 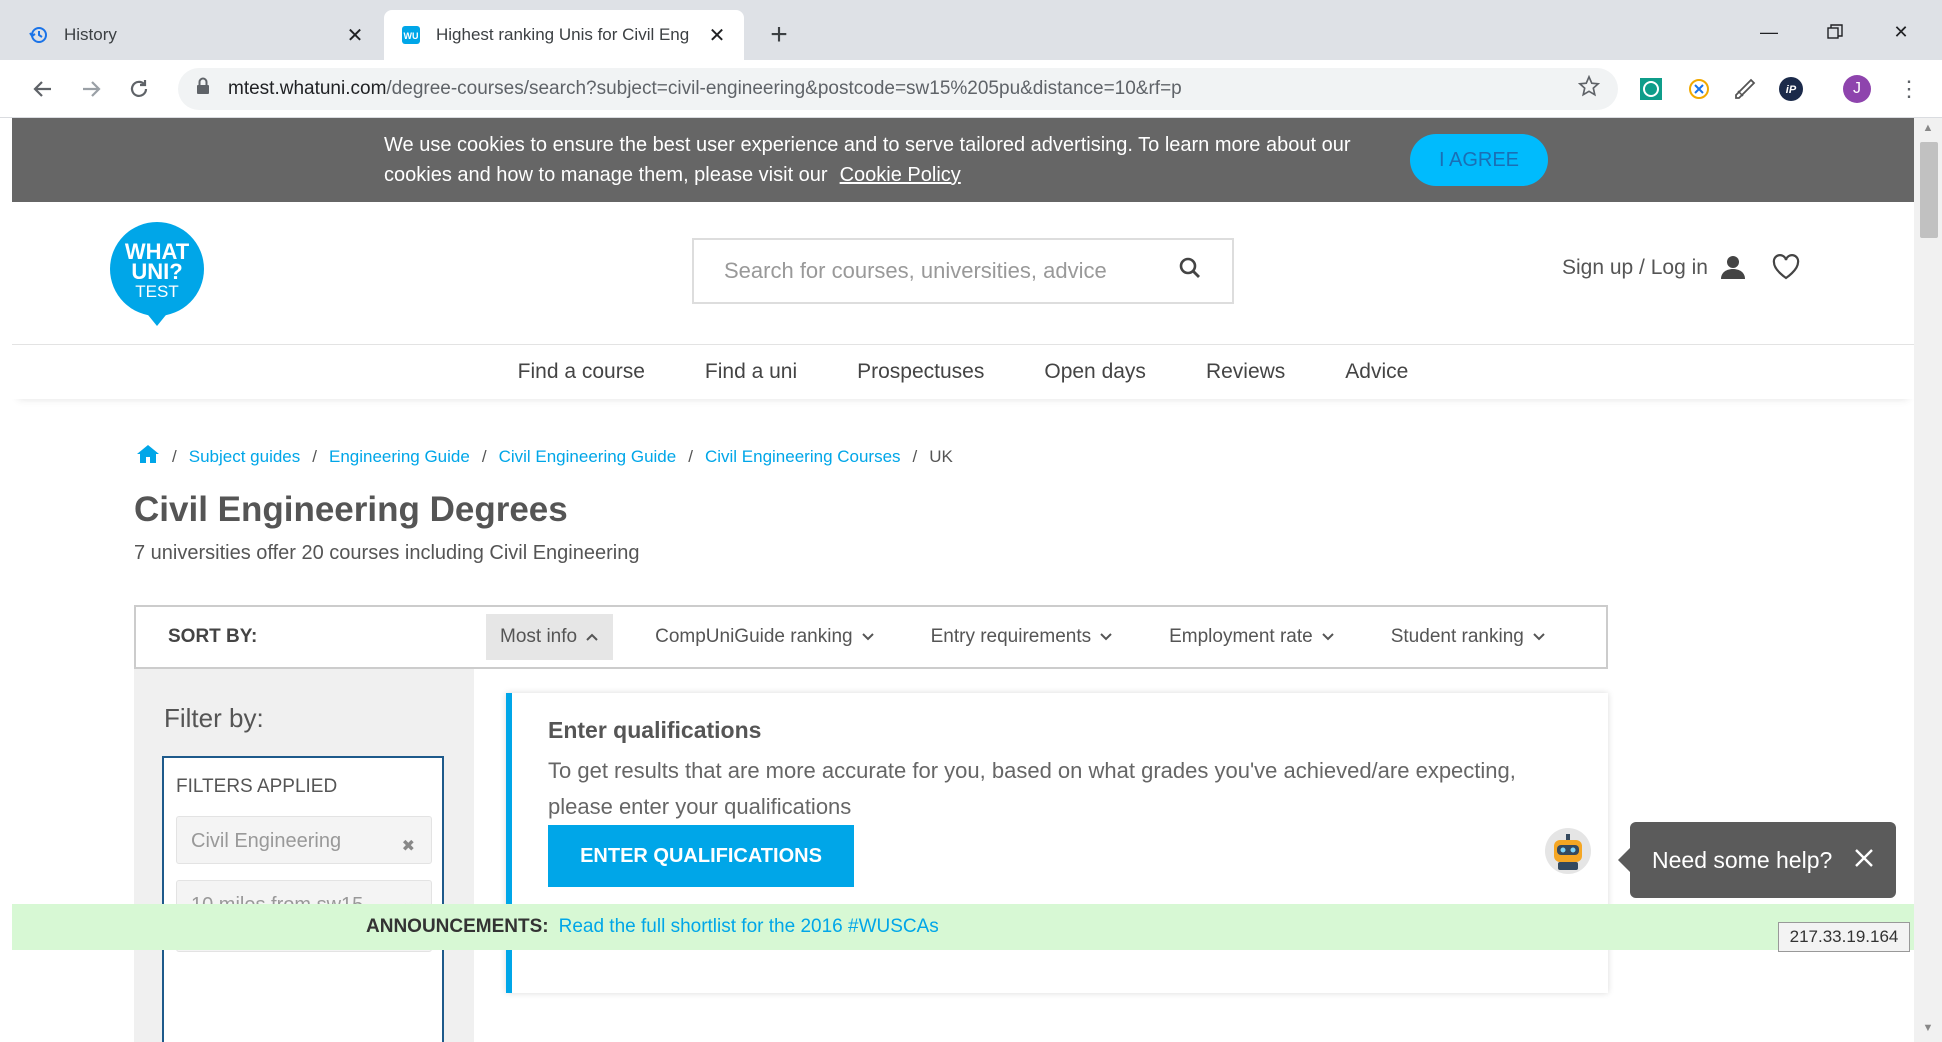 What do you see at coordinates (1928, 128) in the screenshot?
I see `scroll-up-icon: ▲` at bounding box center [1928, 128].